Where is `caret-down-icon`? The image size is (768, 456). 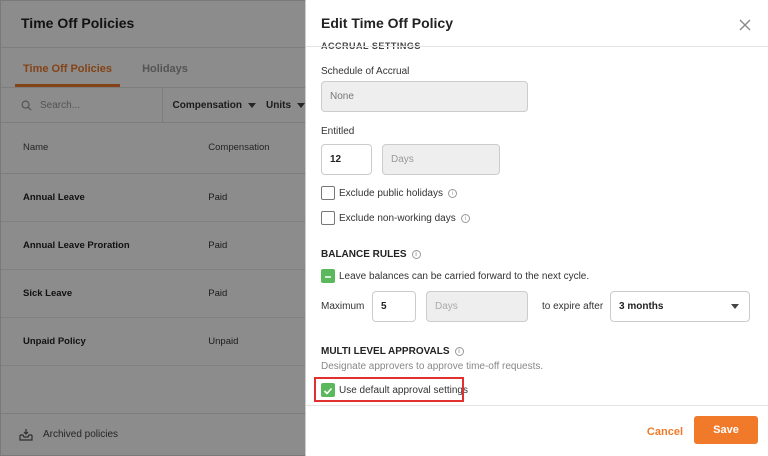
caret-down-icon is located at coordinates (735, 306).